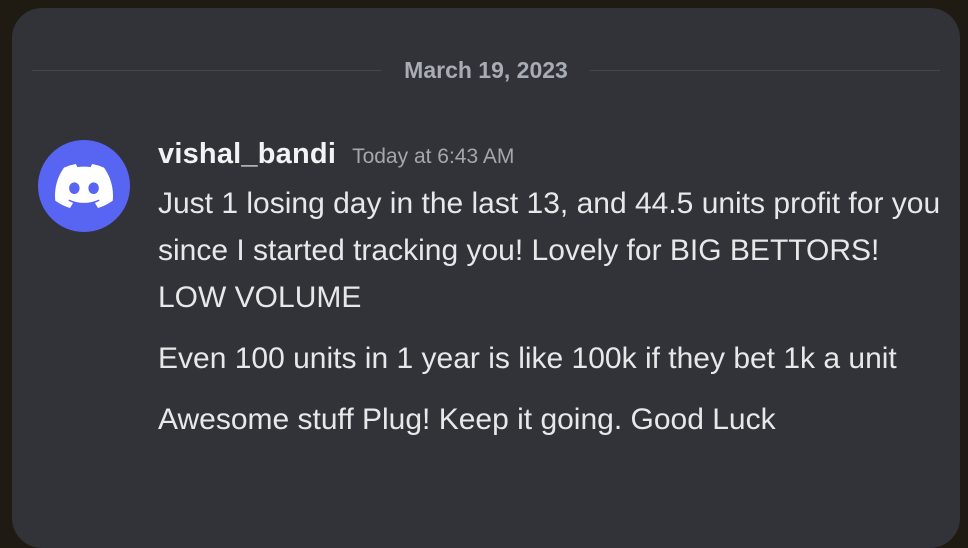 Image resolution: width=968 pixels, height=548 pixels. I want to click on message-header: vishal_bandi Today at 6:43 AM, so click(553, 159).